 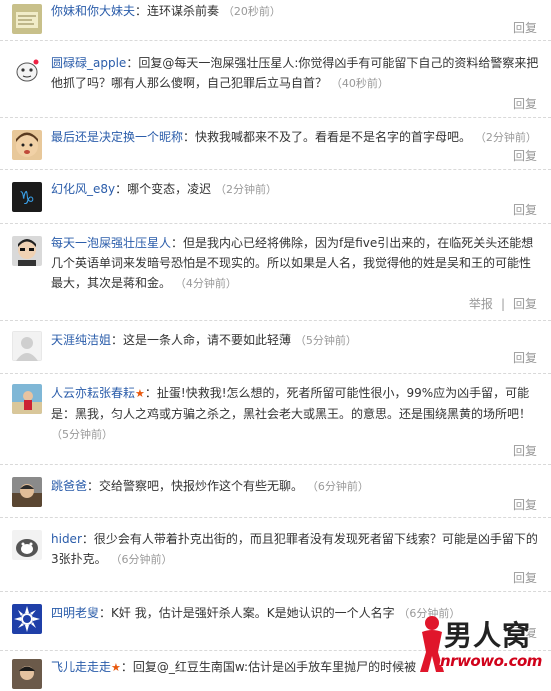 I want to click on comment-body: ：哪个变态，凌迟, so click(x=163, y=189).